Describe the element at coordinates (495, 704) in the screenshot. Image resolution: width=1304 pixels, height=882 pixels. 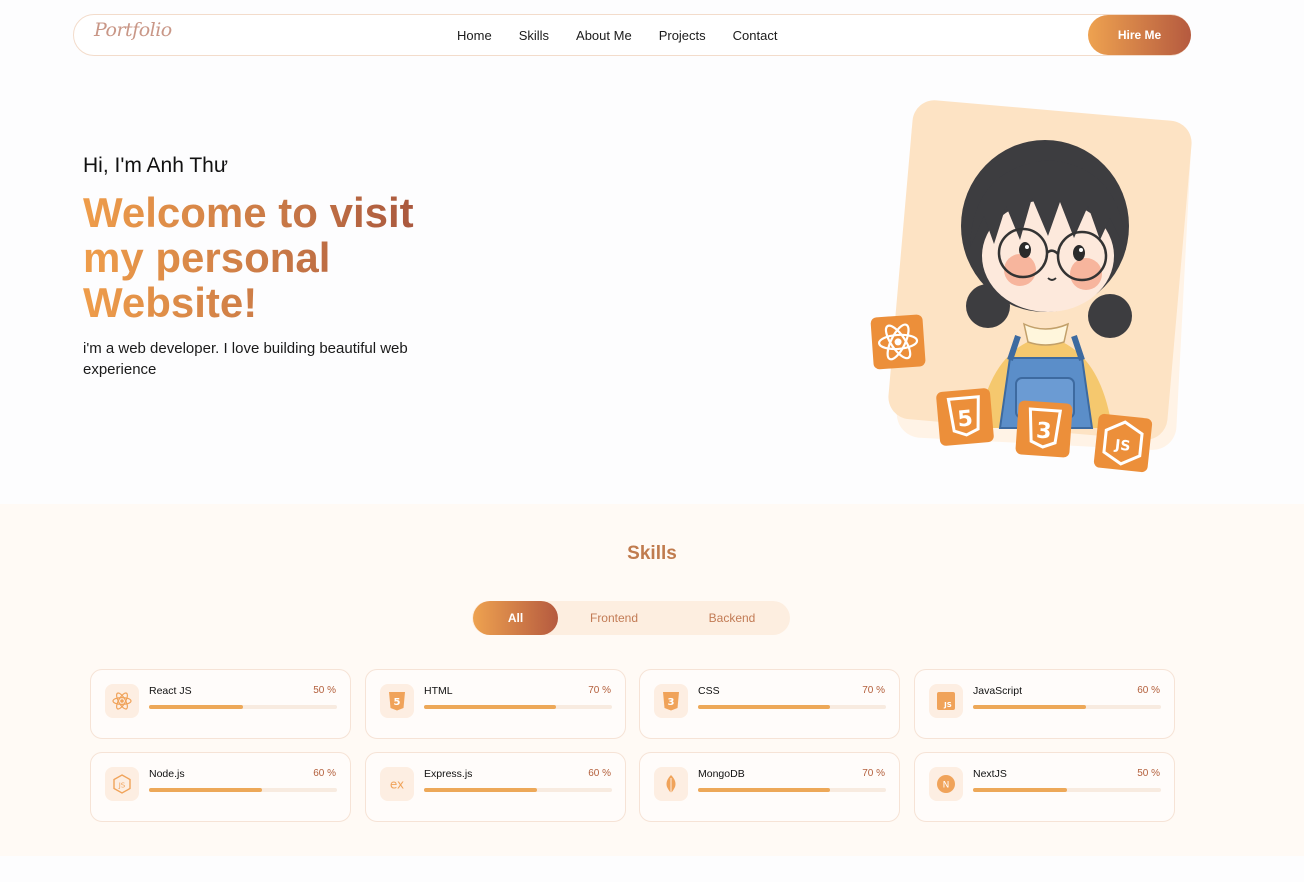
I see `skill-card-html: 5 HTML 70 %` at that location.